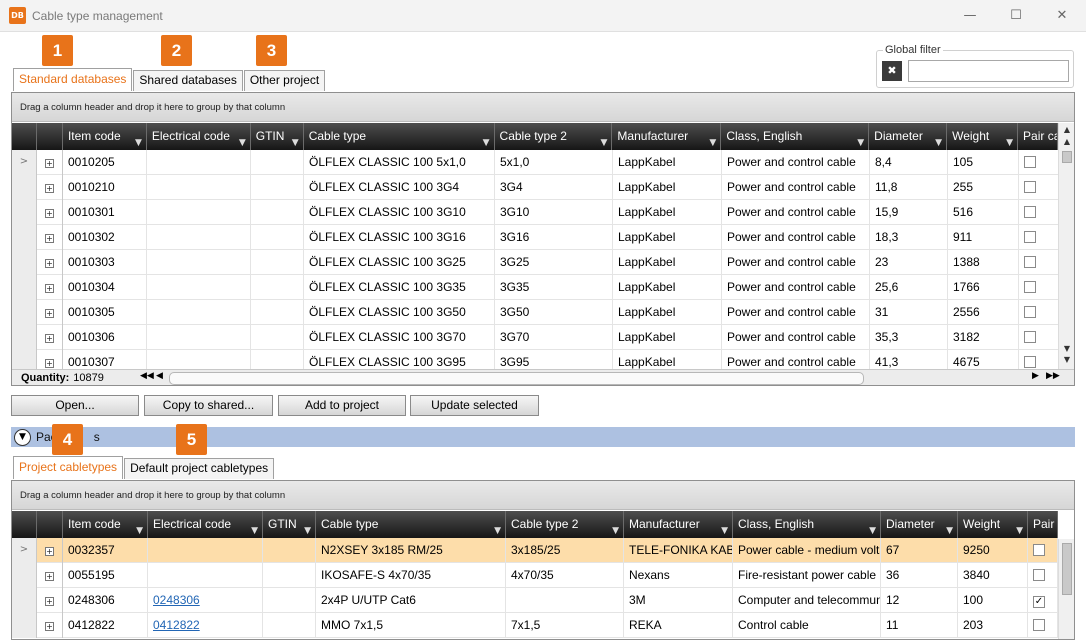 The height and width of the screenshot is (640, 1086). I want to click on vertical-scrollbar, so click(1066, 589).